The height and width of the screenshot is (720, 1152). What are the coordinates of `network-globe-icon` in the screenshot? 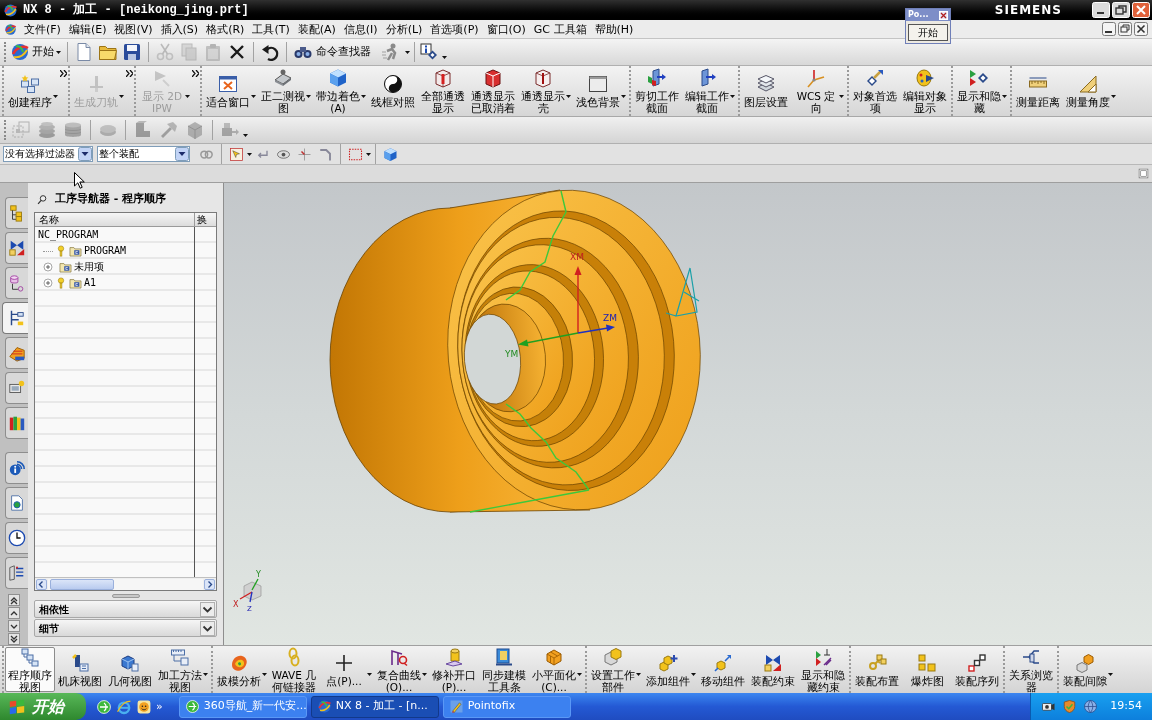 It's located at (1091, 706).